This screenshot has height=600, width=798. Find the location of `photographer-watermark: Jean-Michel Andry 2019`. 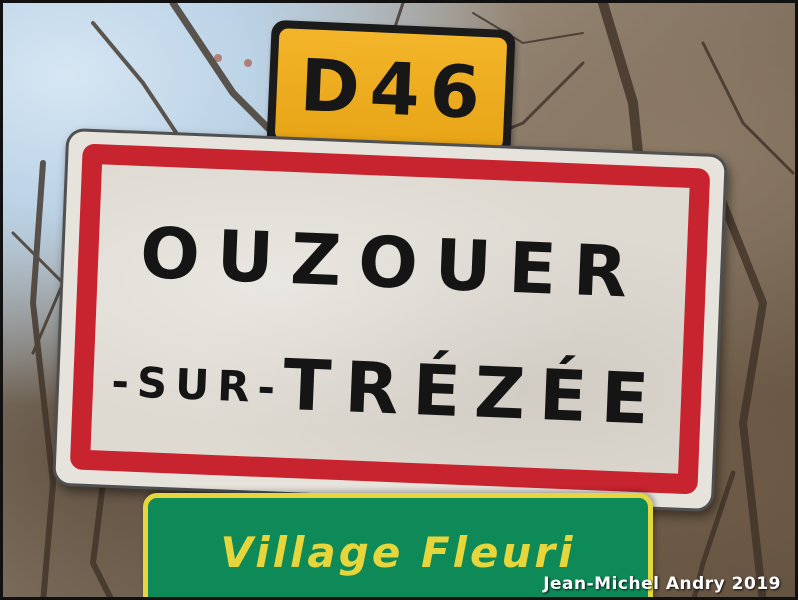

photographer-watermark: Jean-Michel Andry 2019 is located at coordinates (662, 584).